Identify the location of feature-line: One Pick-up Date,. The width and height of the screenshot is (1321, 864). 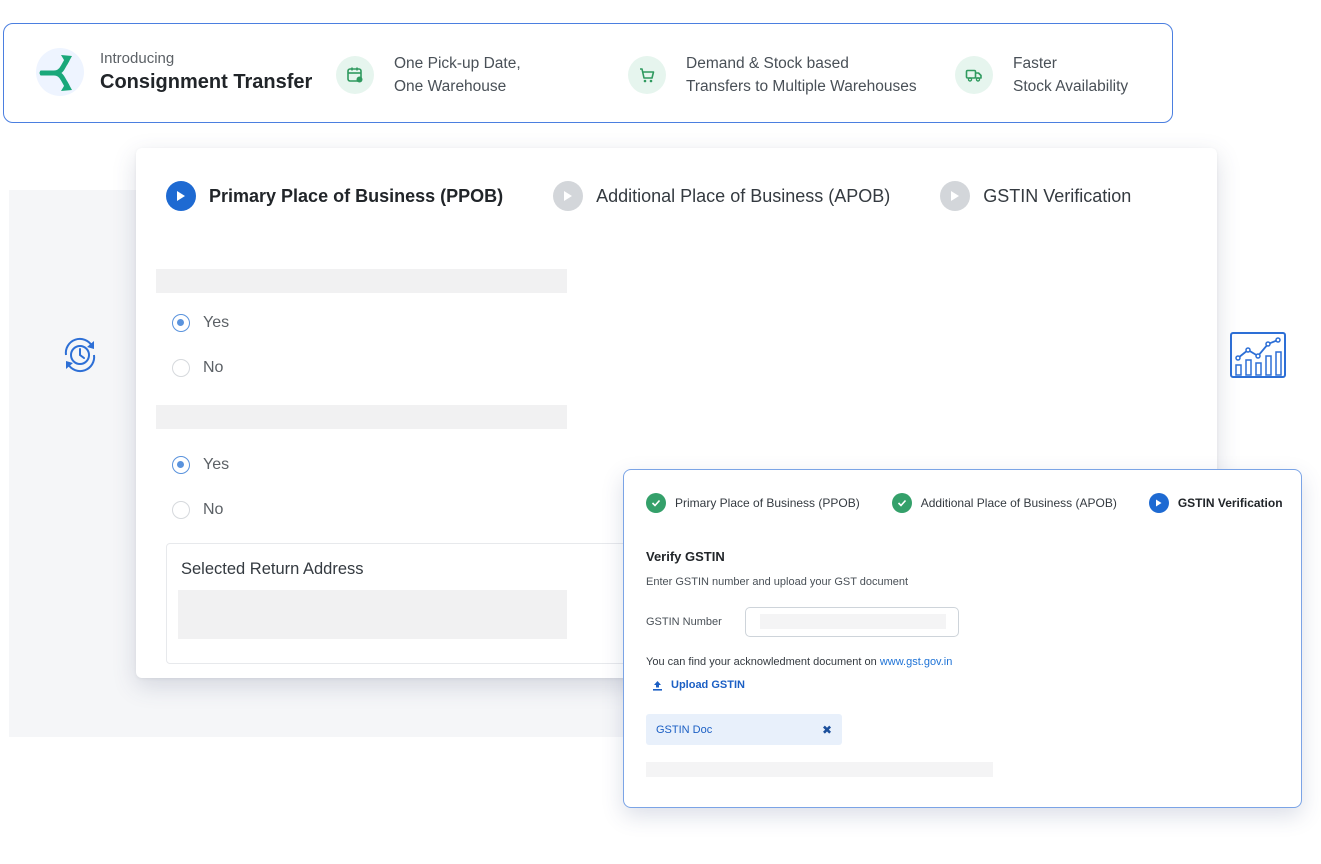
(457, 63).